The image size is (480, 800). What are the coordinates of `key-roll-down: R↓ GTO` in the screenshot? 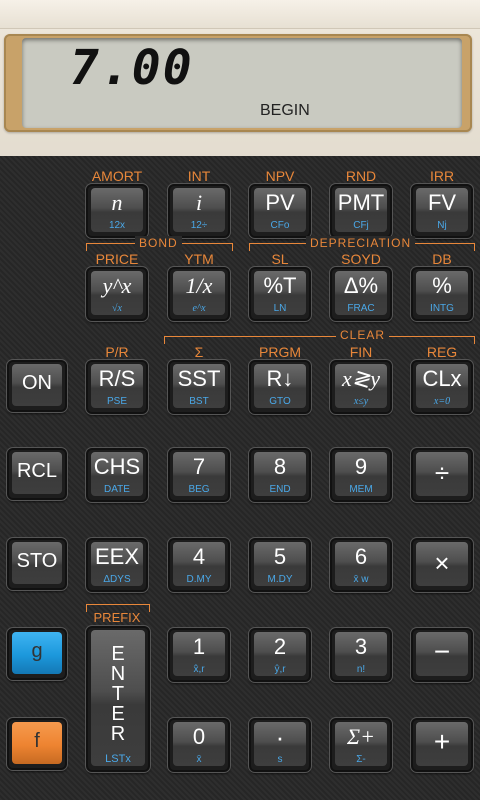 It's located at (280, 387).